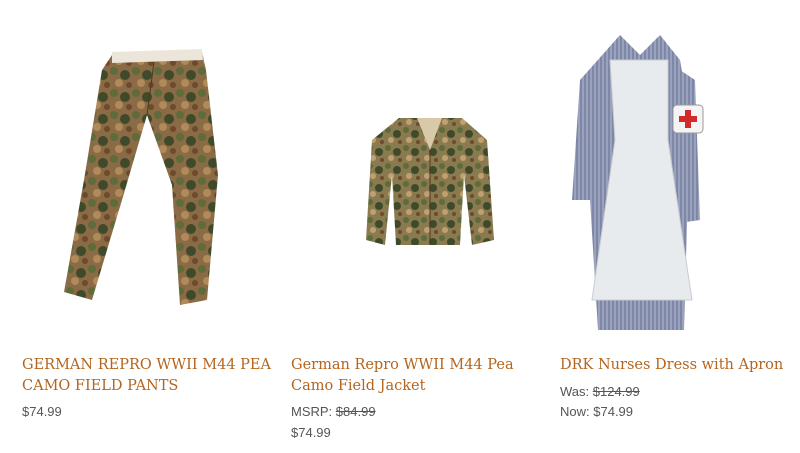  What do you see at coordinates (638, 182) in the screenshot?
I see `nurse-dress-image` at bounding box center [638, 182].